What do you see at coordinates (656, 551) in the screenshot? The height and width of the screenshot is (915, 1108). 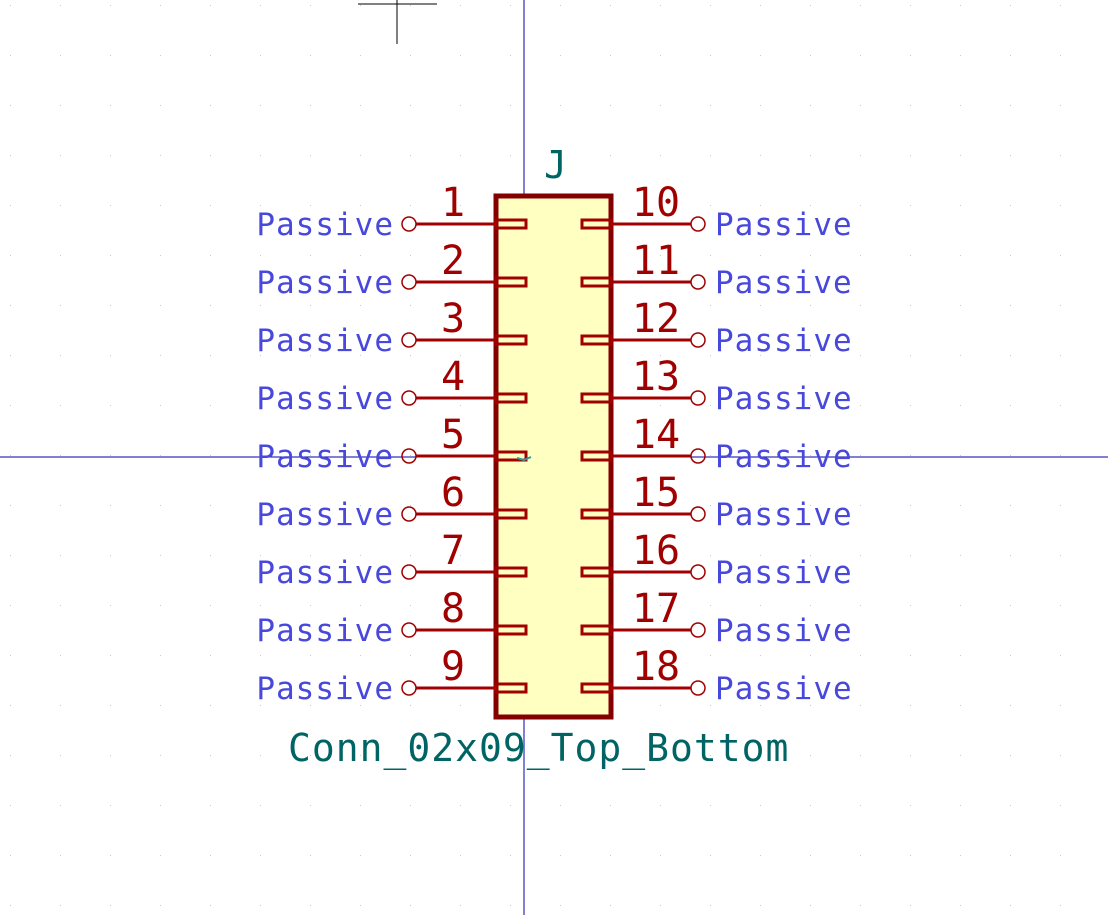 I see `pin-number: 16` at bounding box center [656, 551].